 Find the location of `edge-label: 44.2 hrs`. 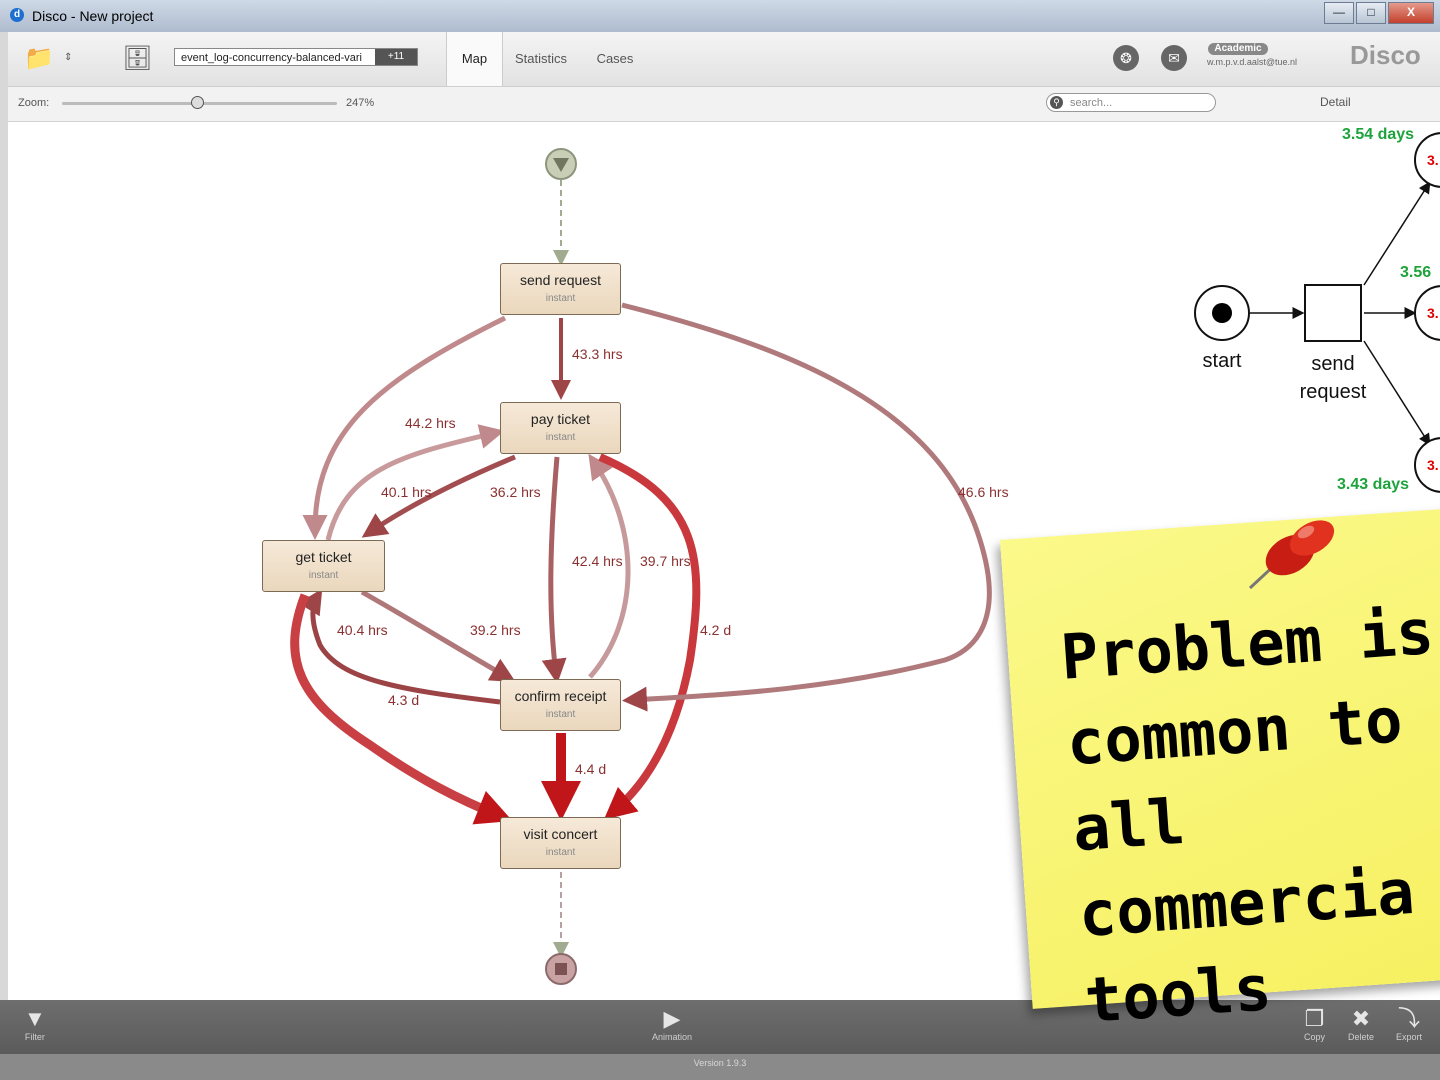

edge-label: 44.2 hrs is located at coordinates (430, 423).